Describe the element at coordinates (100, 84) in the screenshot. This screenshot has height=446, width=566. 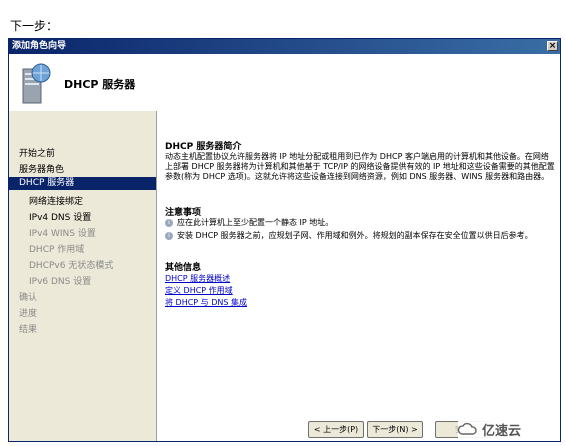
I see `header-title: DHCP 服务器` at that location.